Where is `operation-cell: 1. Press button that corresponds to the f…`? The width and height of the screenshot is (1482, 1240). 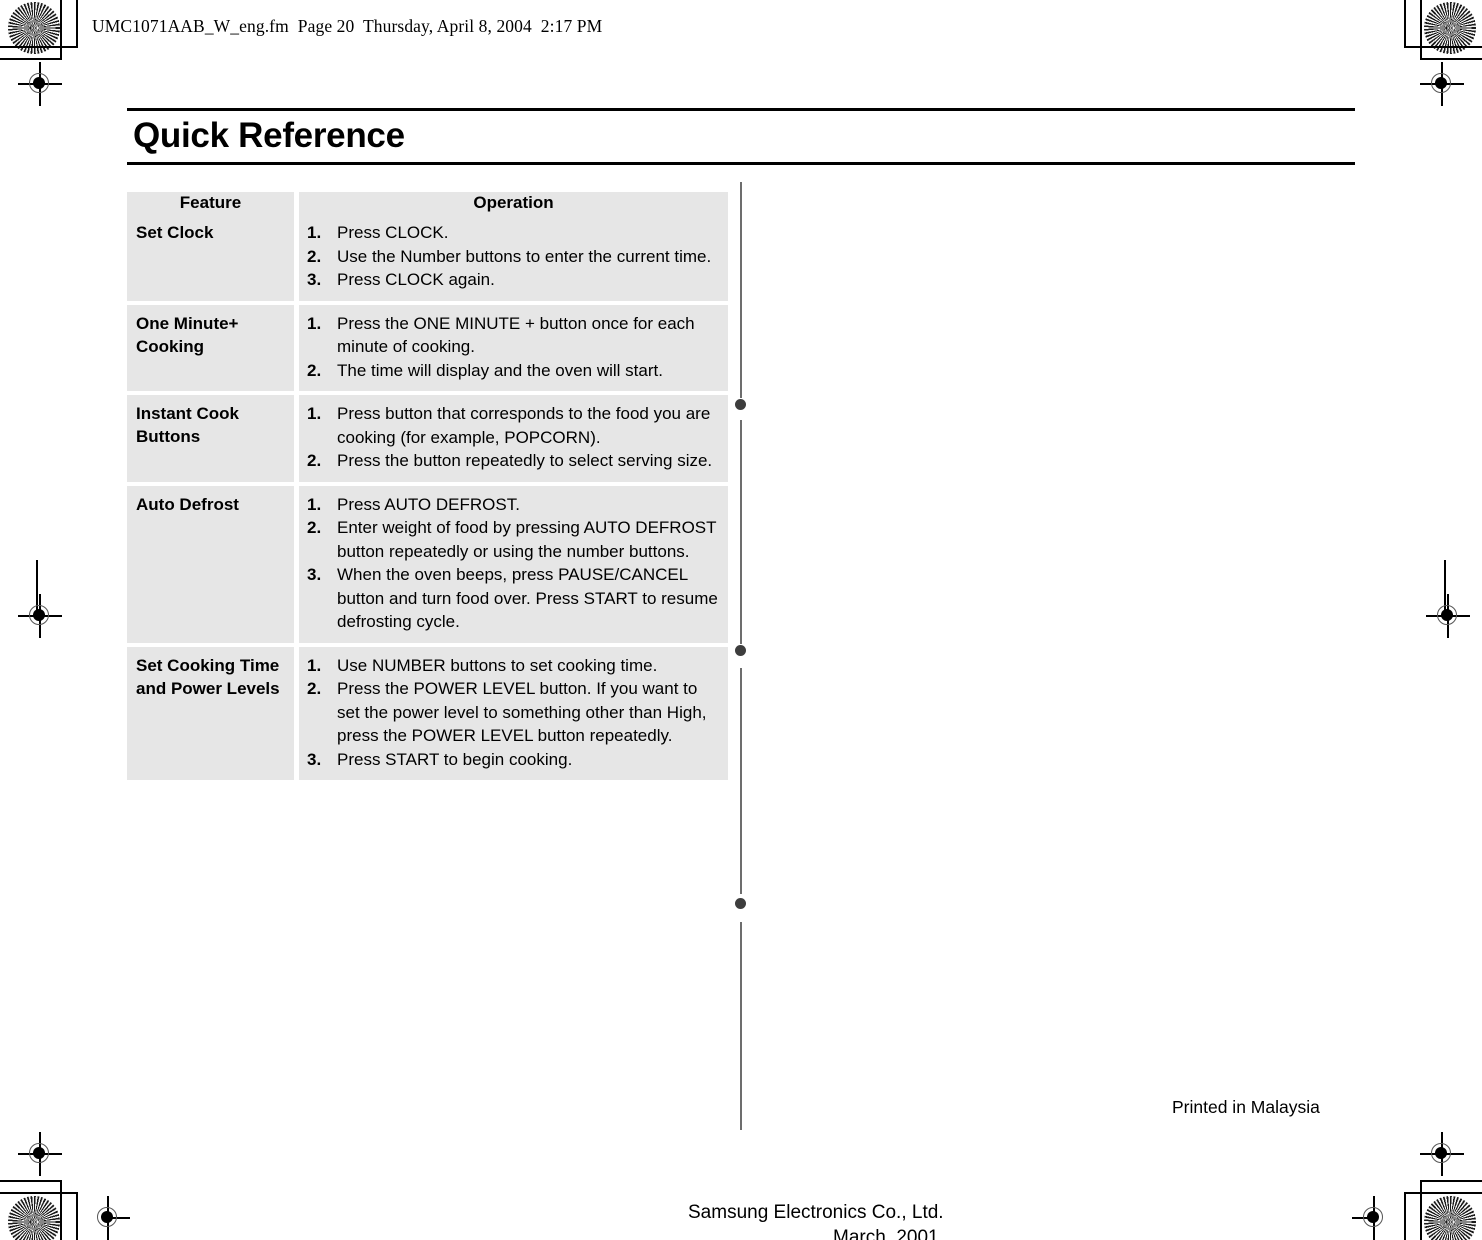
operation-cell: 1. Press button that corresponds to the f… is located at coordinates (513, 438).